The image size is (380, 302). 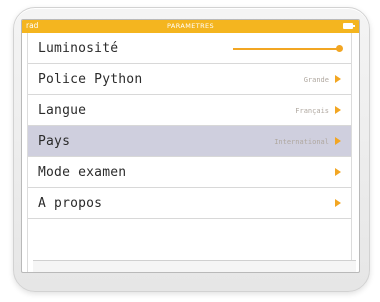 I want to click on battery-icon, so click(x=349, y=26).